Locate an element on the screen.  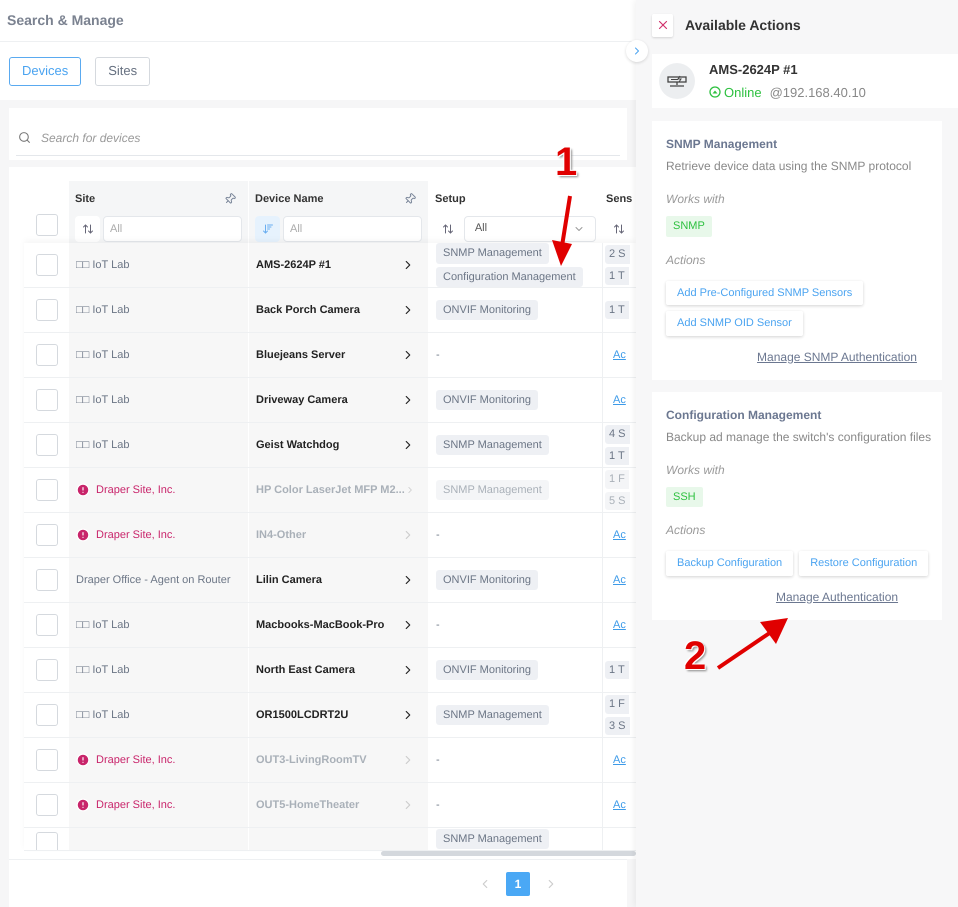
protocol-tag: SNMP is located at coordinates (689, 226).